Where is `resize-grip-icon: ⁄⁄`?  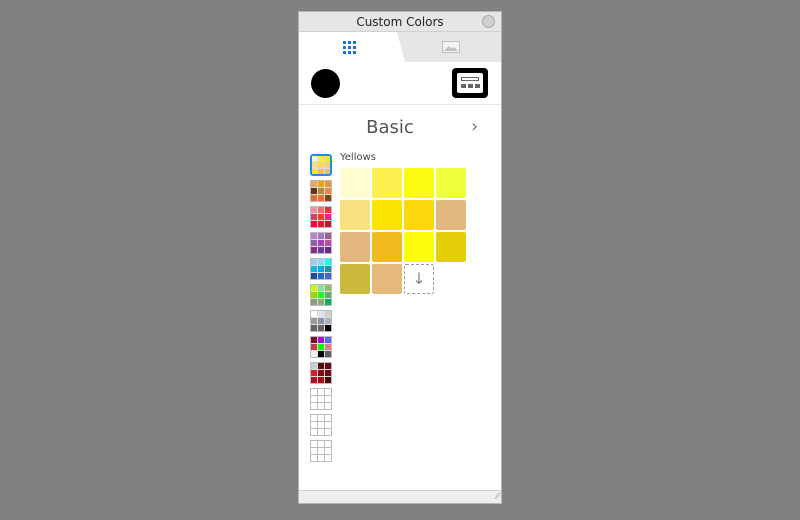
resize-grip-icon: ⁄⁄ is located at coordinates (497, 497).